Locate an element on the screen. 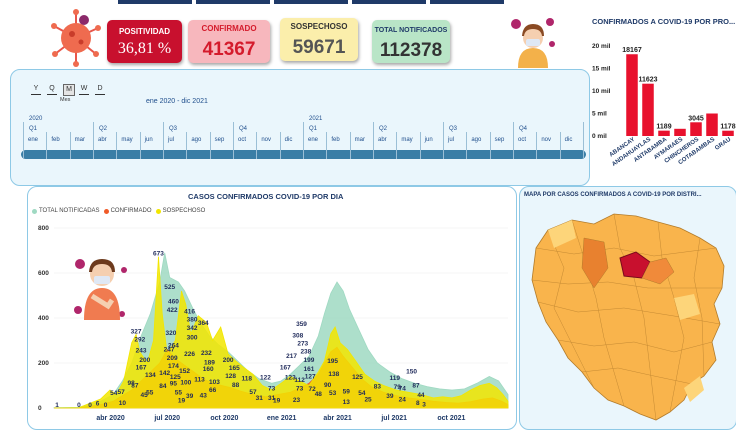 The image size is (736, 431). data-label: 57 is located at coordinates (122, 392).